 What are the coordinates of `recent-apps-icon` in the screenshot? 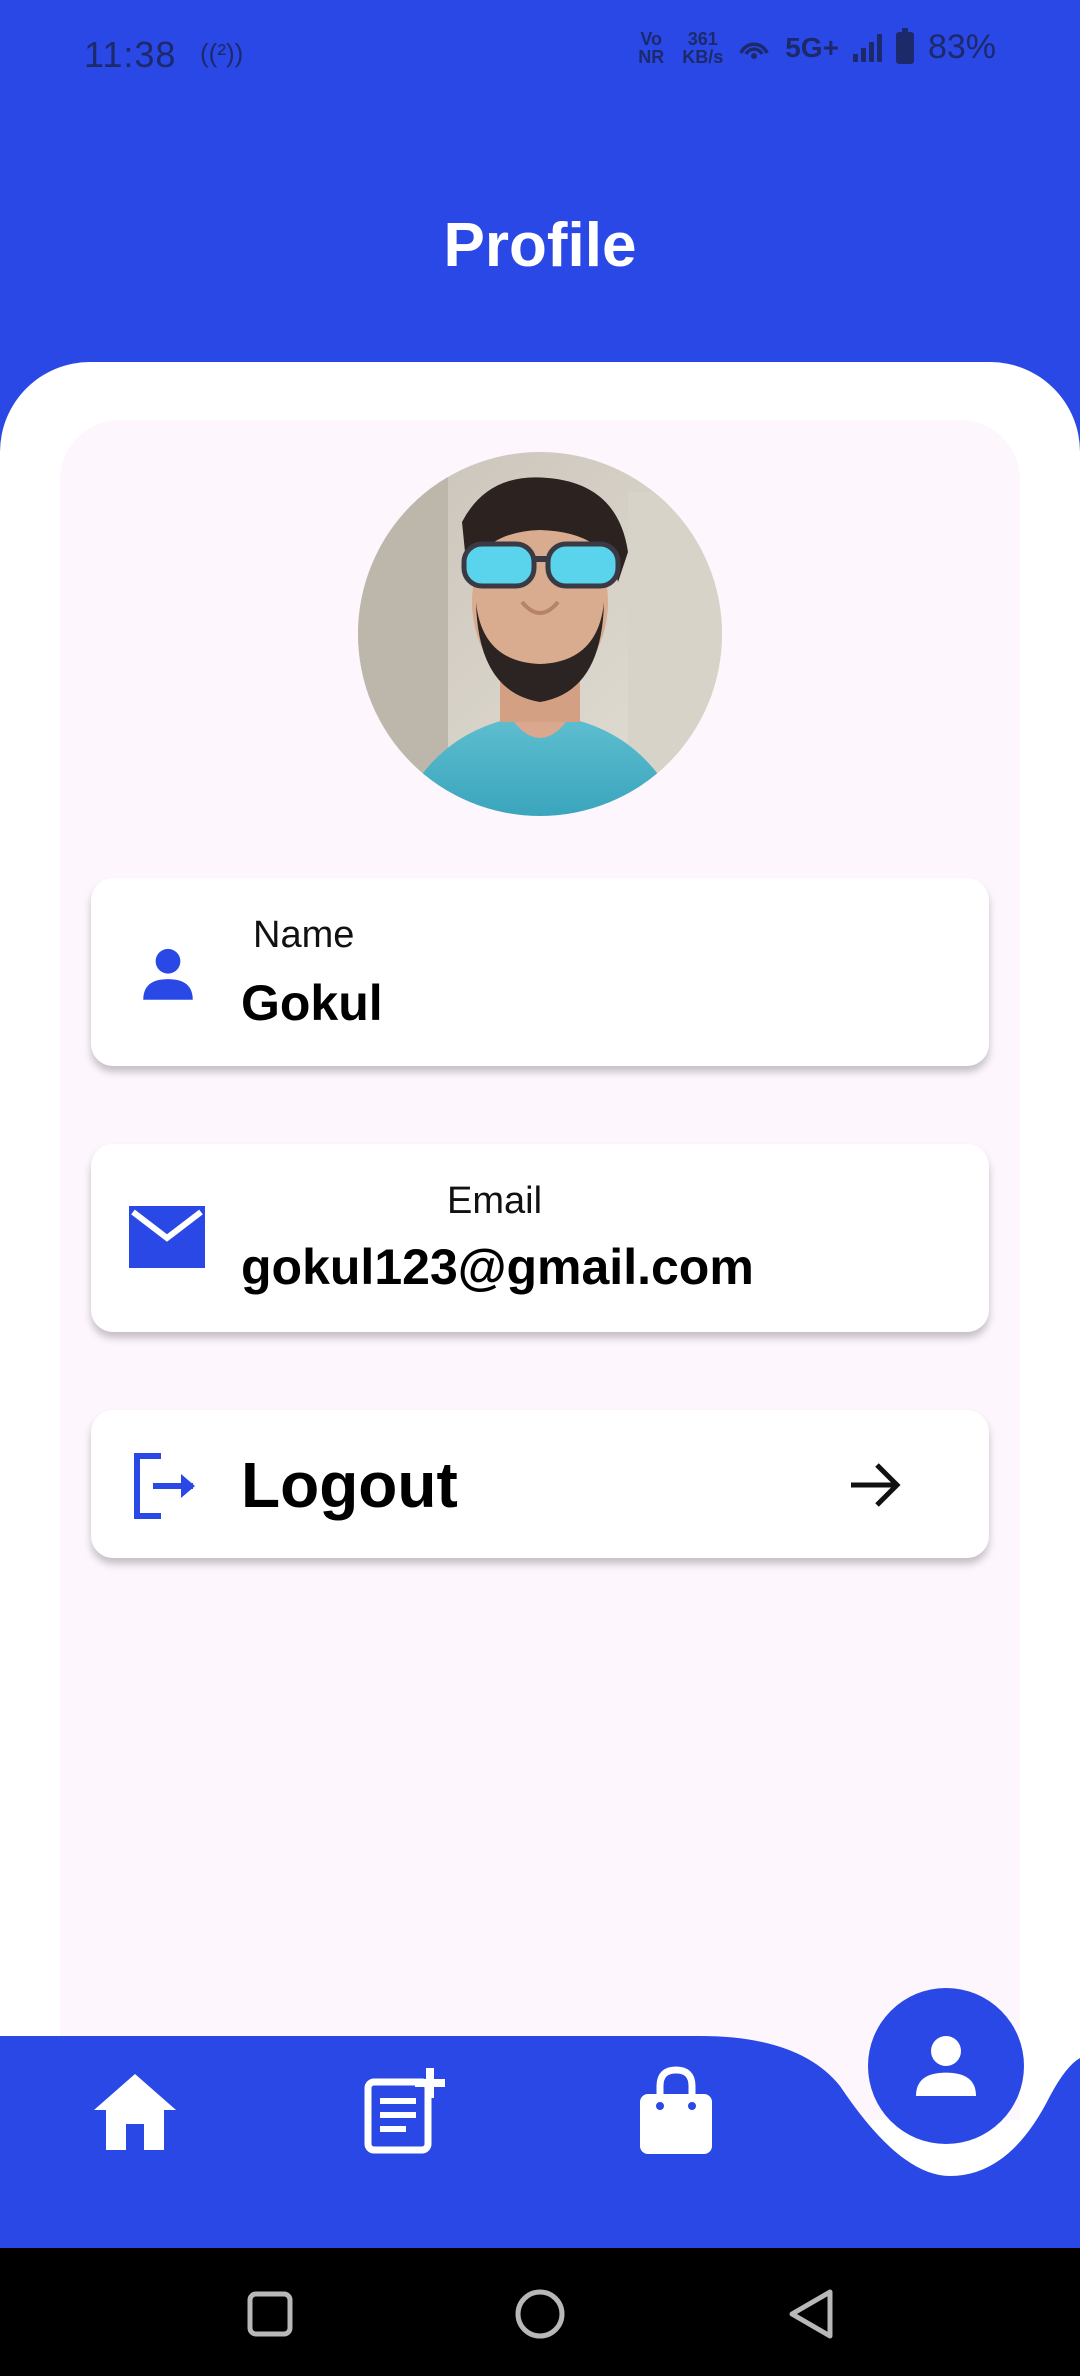 It's located at (270, 2314).